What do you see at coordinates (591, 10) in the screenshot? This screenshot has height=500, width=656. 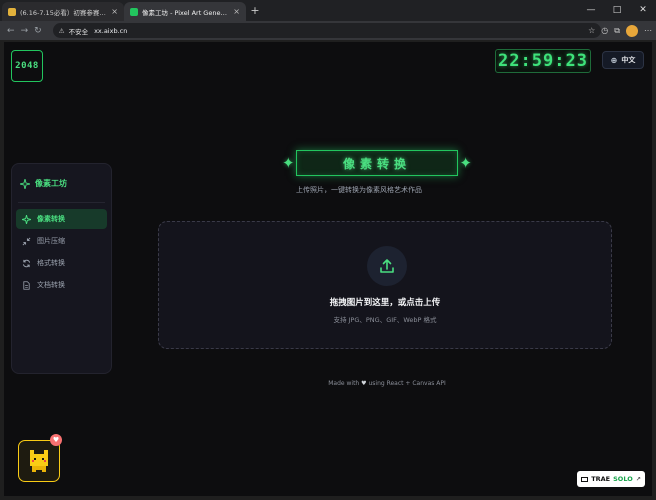 I see `minimize-icon: —` at bounding box center [591, 10].